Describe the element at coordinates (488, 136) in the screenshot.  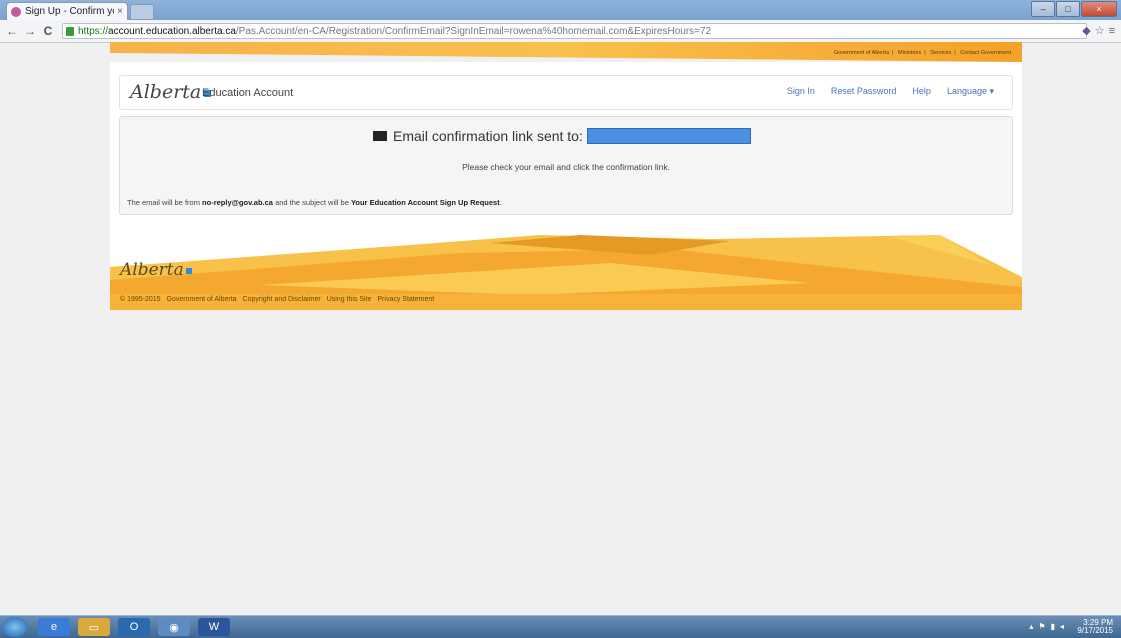
I see `heading-text: Email confirmation link sent to:` at that location.